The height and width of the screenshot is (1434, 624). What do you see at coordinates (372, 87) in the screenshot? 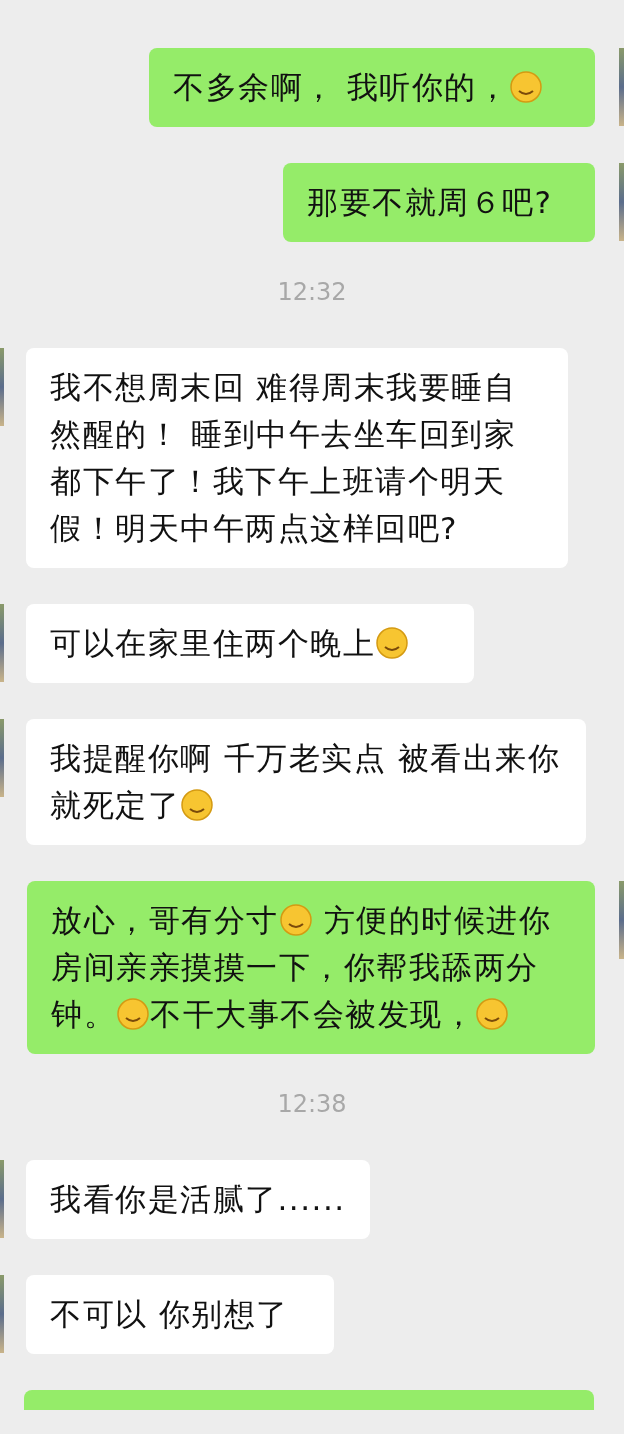
I see `message-bubble: 不多余啊， 我听你的，` at bounding box center [372, 87].